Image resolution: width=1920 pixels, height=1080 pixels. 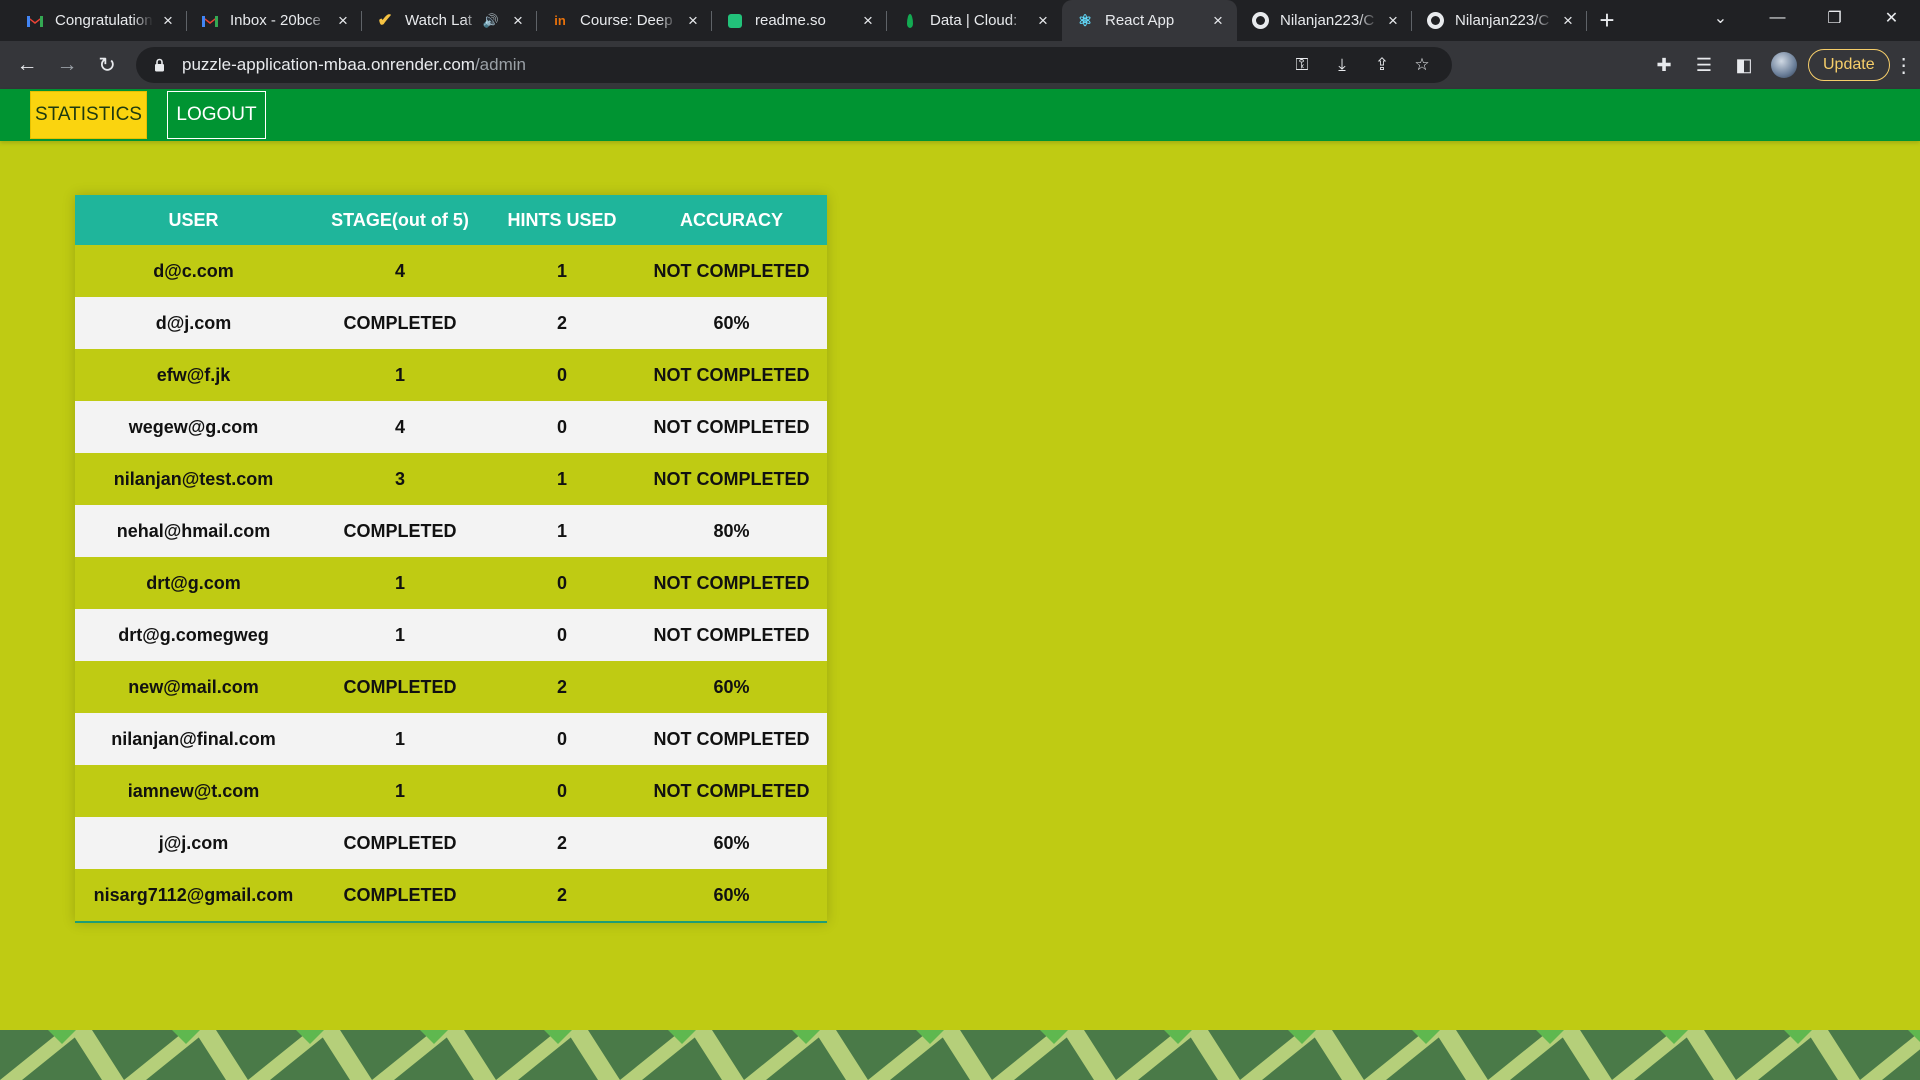 What do you see at coordinates (107, 65) in the screenshot?
I see `reload-icon: ↻` at bounding box center [107, 65].